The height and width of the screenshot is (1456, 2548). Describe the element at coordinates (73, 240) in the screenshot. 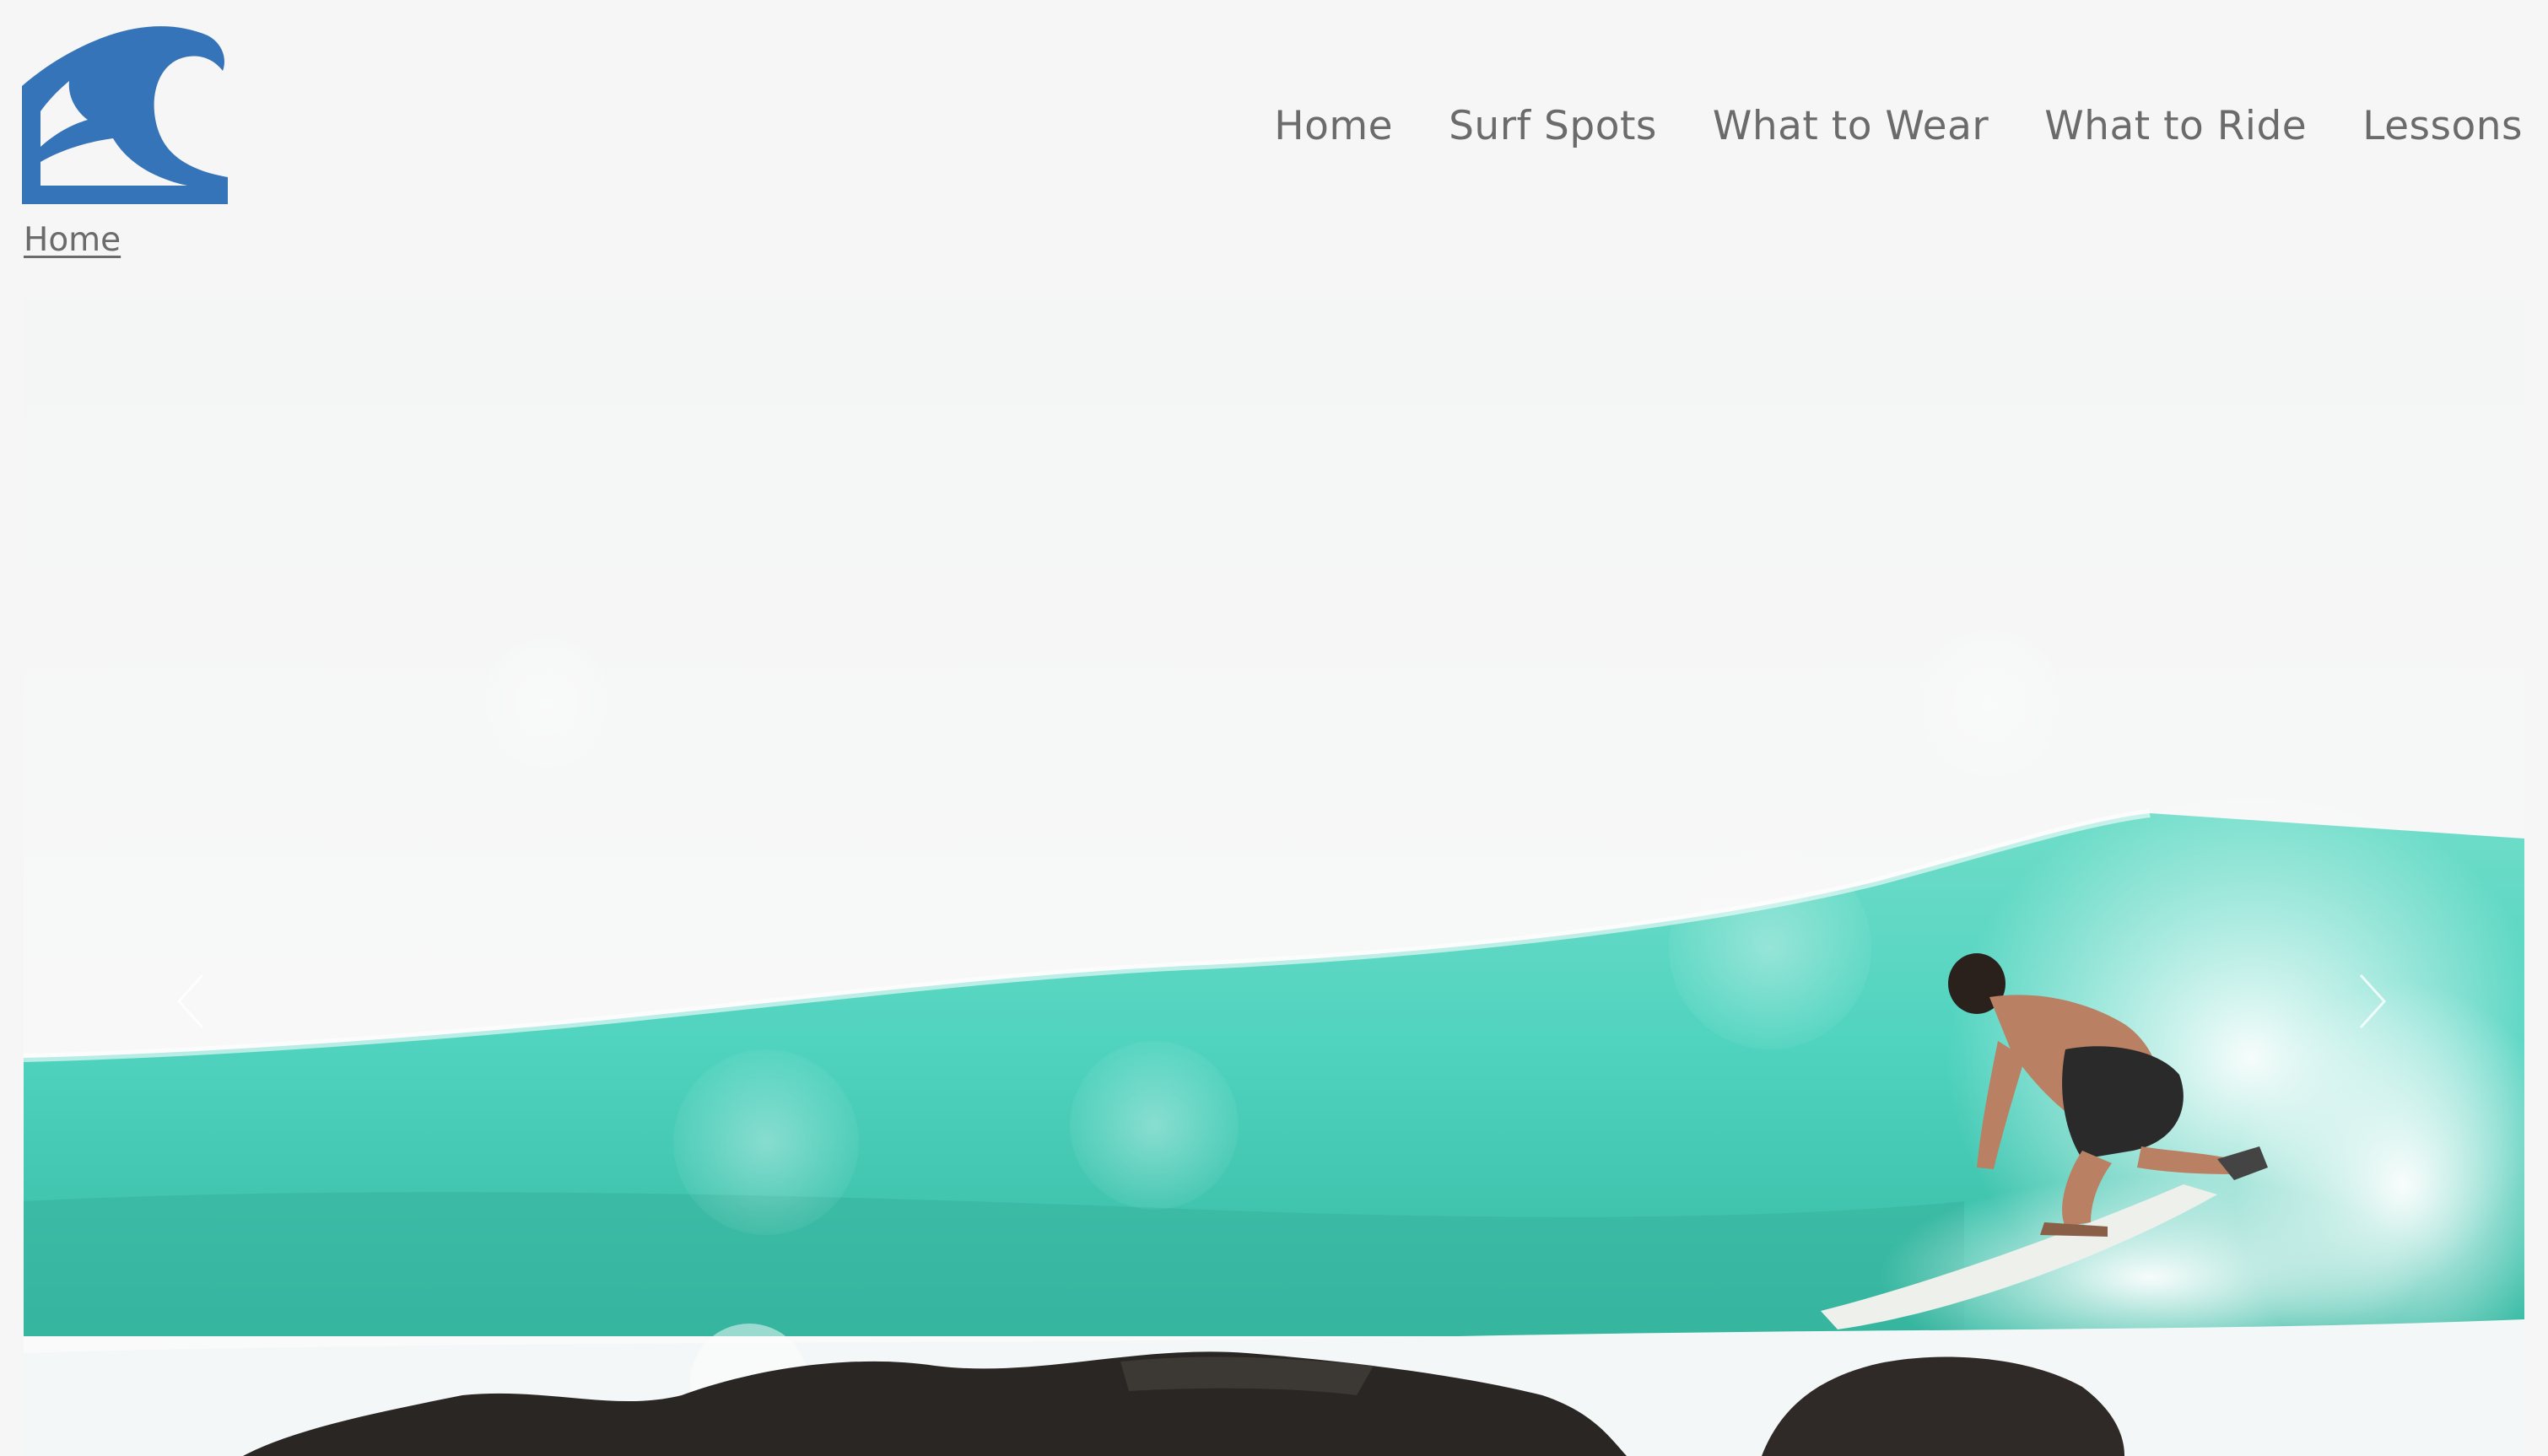

I see `breadcrumb-home: Home` at that location.